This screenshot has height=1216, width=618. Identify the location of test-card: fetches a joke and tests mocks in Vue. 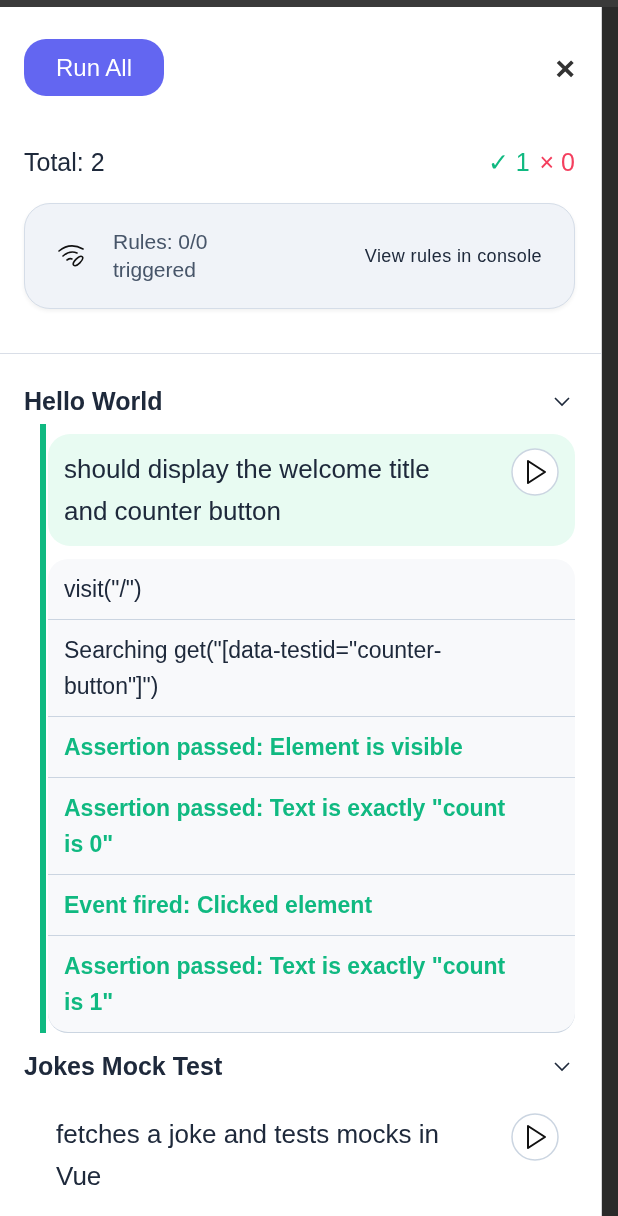
(307, 1155).